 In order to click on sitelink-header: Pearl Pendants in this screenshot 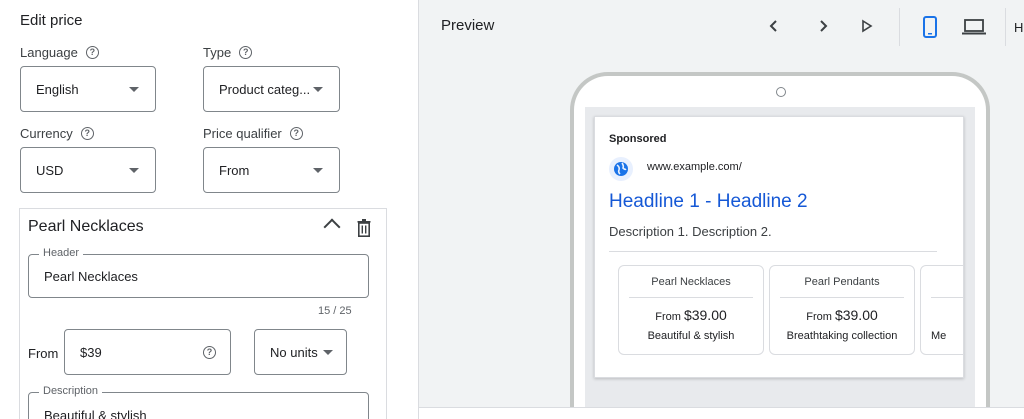, I will do `click(842, 282)`.